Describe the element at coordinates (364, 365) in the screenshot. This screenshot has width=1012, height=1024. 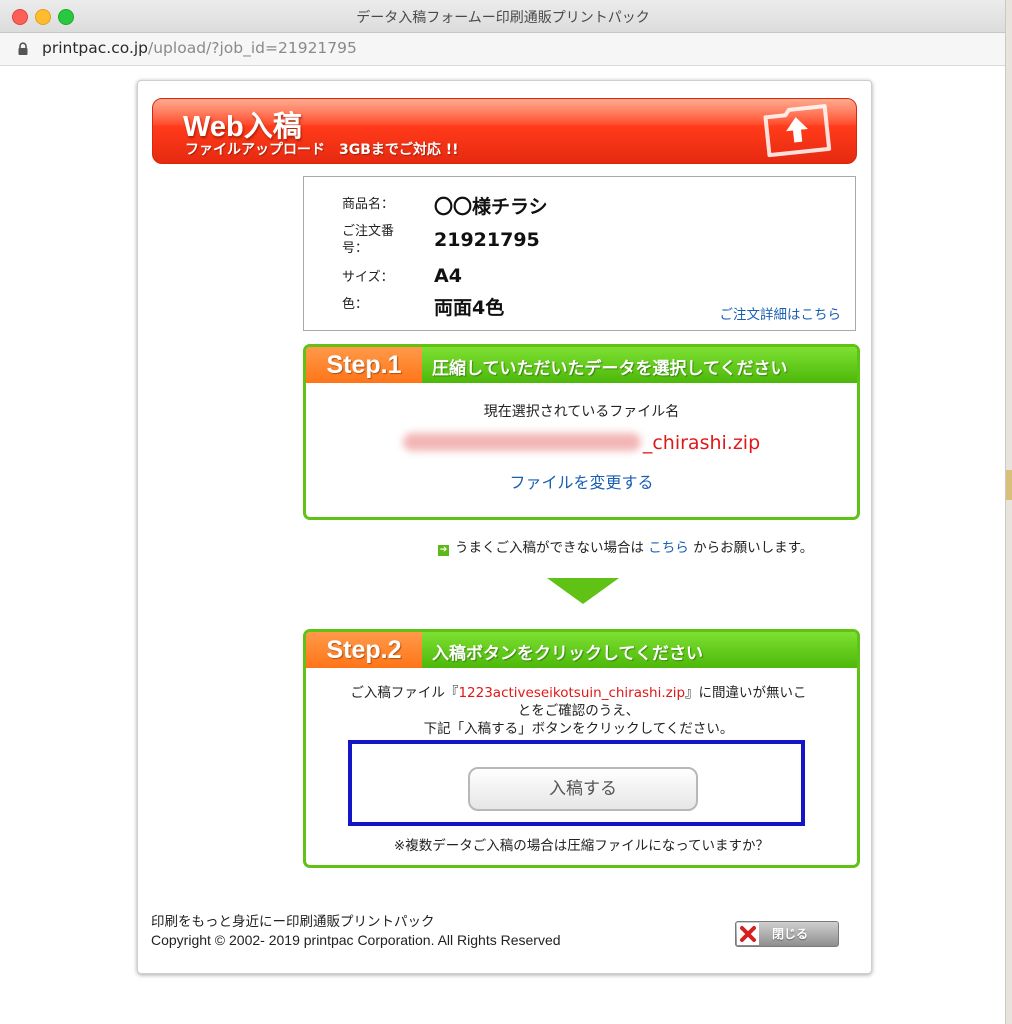
I see `step1-number: Step.1` at that location.